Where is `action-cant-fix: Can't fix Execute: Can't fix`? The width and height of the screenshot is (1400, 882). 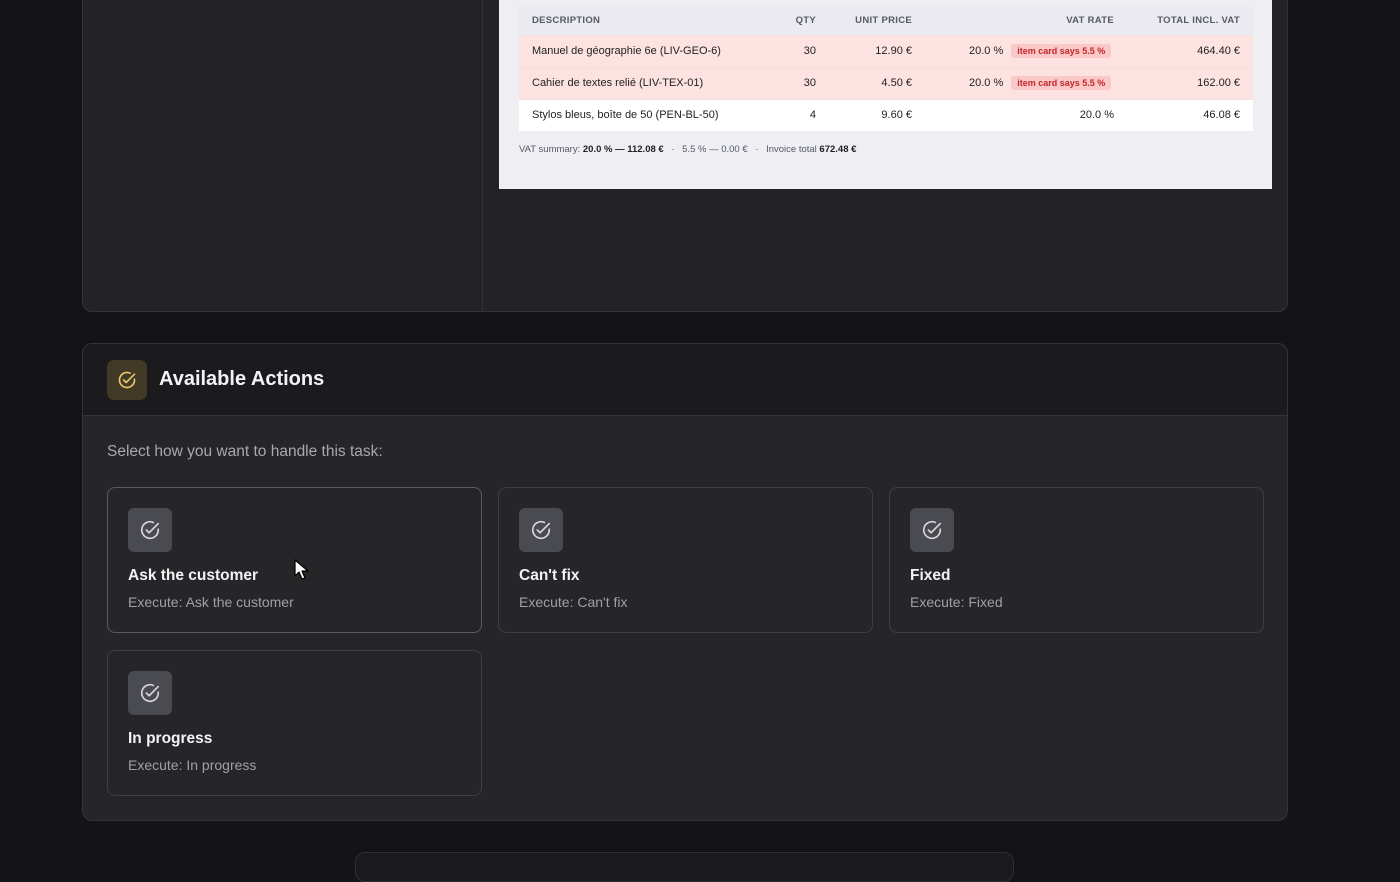
action-cant-fix: Can't fix Execute: Can't fix is located at coordinates (685, 560).